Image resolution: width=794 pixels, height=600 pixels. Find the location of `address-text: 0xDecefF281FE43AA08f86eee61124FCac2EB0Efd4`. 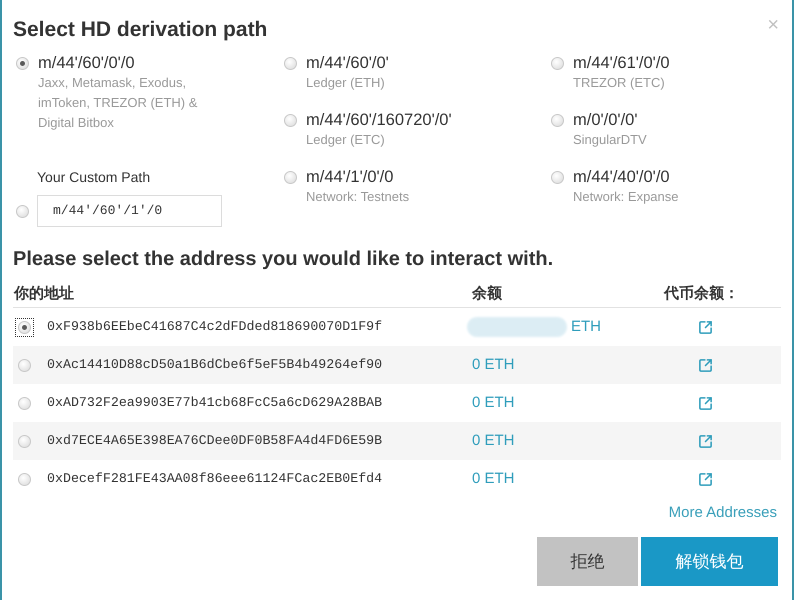

address-text: 0xDecefF281FE43AA08f86eee61124FCac2EB0Efd4 is located at coordinates (214, 479).